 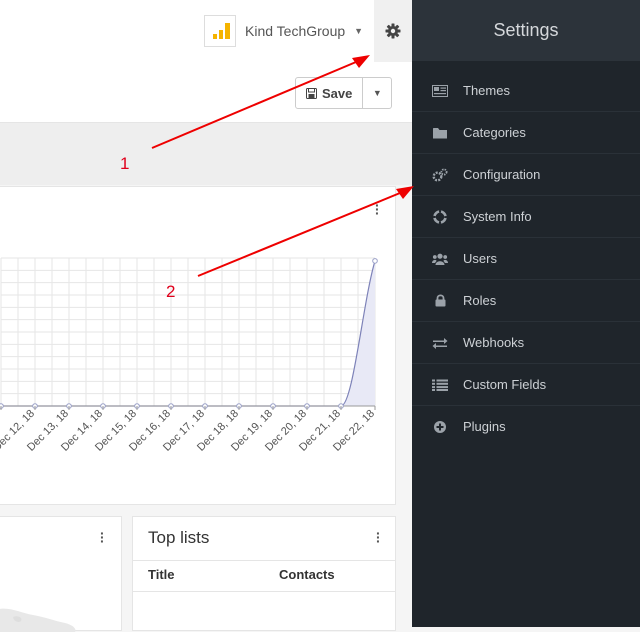 What do you see at coordinates (440, 175) in the screenshot?
I see `cogs-icon` at bounding box center [440, 175].